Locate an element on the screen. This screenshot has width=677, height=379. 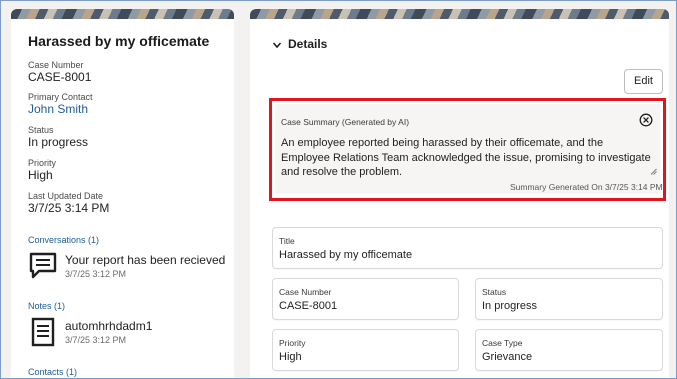
right-banner-decoration is located at coordinates (459, 14).